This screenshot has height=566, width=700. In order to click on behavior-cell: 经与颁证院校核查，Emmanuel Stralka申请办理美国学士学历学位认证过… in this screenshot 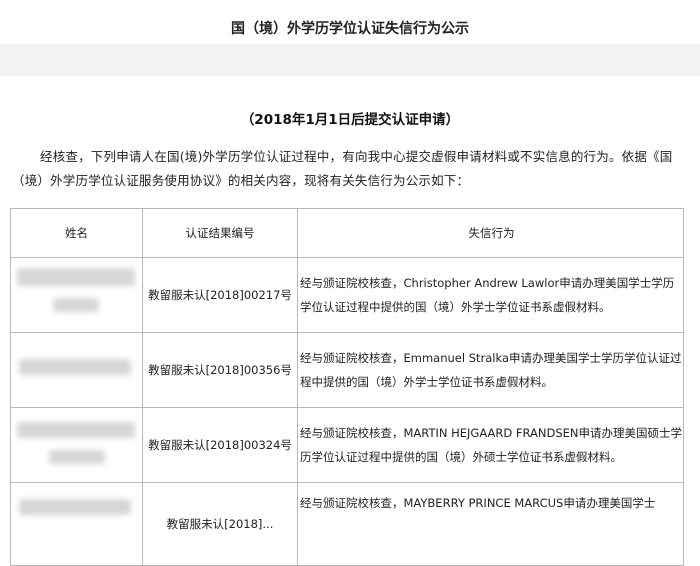, I will do `click(490, 370)`.